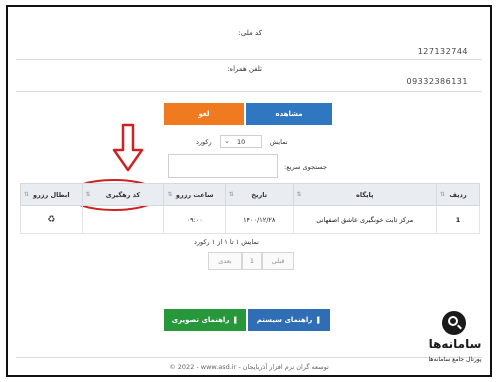 The width and height of the screenshot is (500, 382). What do you see at coordinates (250, 33) in the screenshot?
I see `national-code-label: کد ملی:` at bounding box center [250, 33].